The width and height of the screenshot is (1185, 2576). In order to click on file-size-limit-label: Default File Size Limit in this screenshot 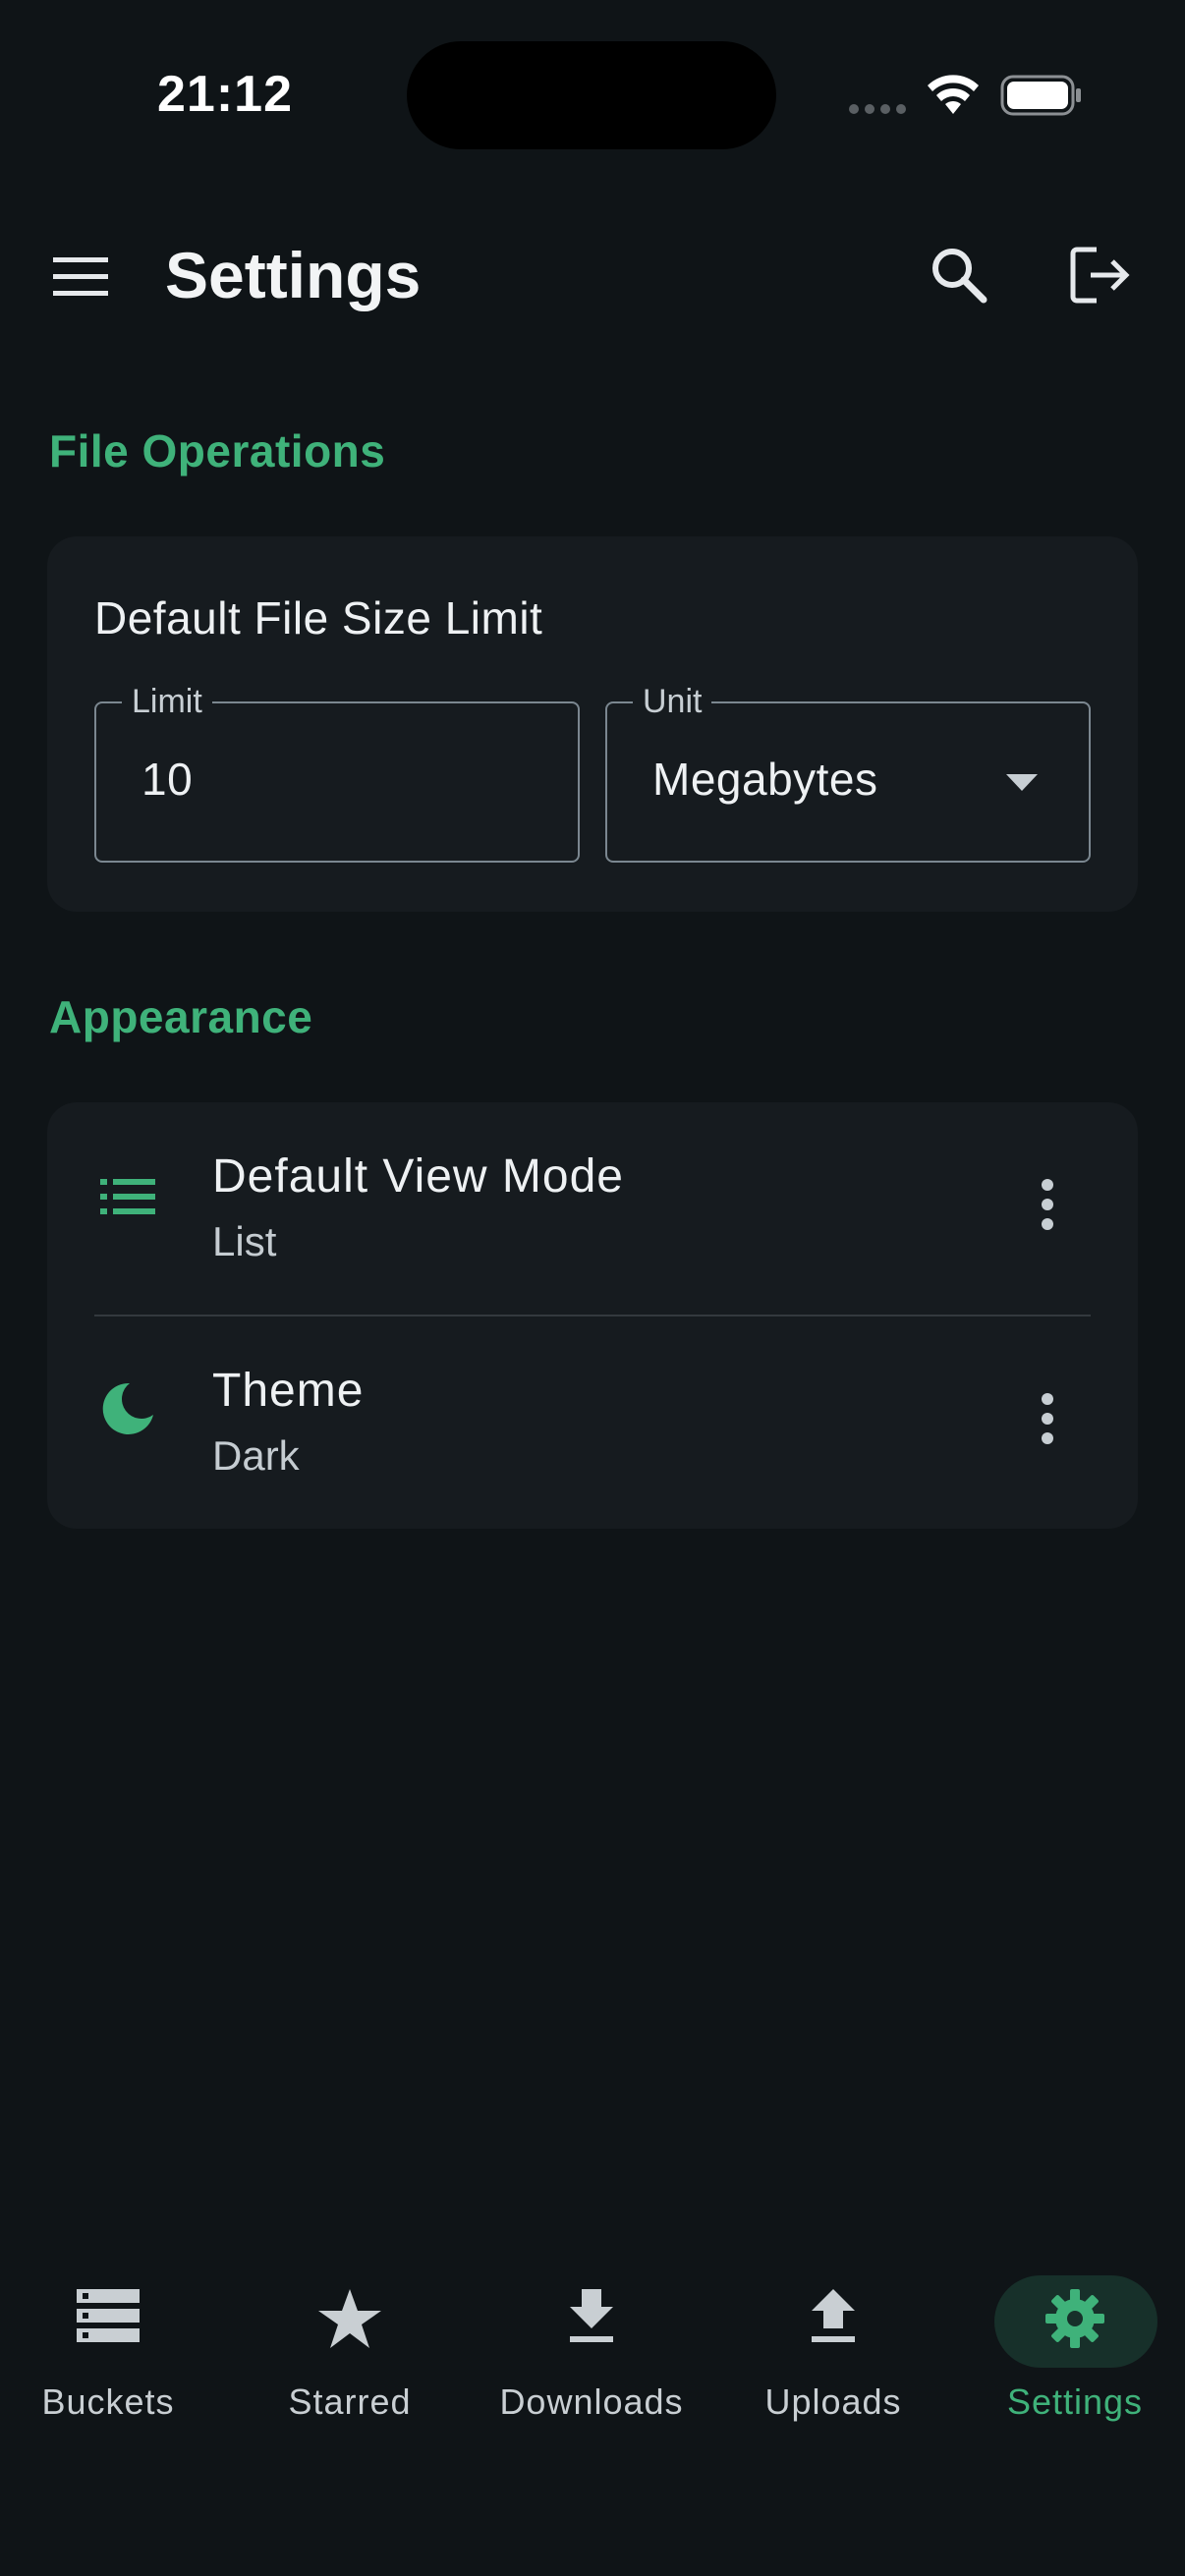, I will do `click(319, 618)`.